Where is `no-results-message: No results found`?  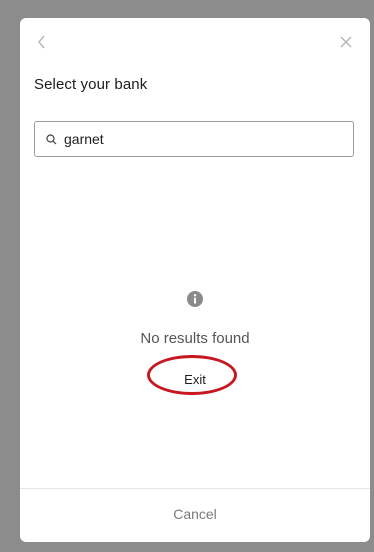
no-results-message: No results found is located at coordinates (195, 338).